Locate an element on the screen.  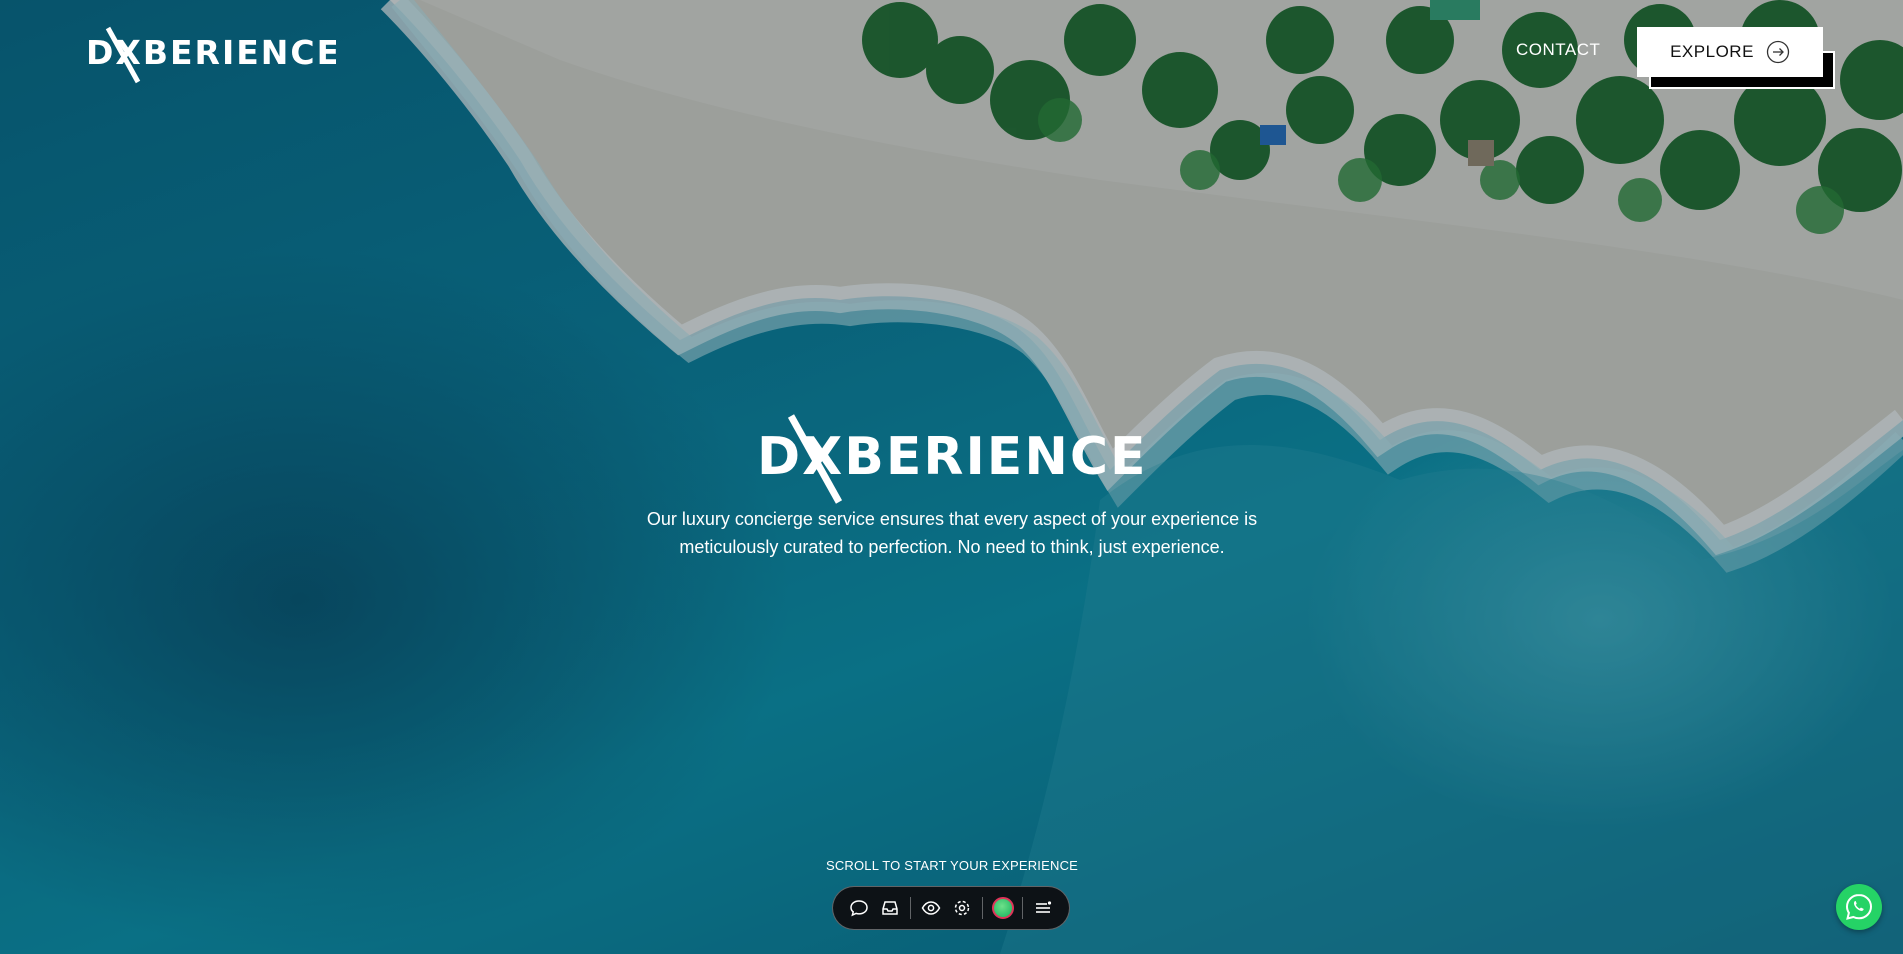
hero-logo: DXBERIENCE is located at coordinates (952, 459).